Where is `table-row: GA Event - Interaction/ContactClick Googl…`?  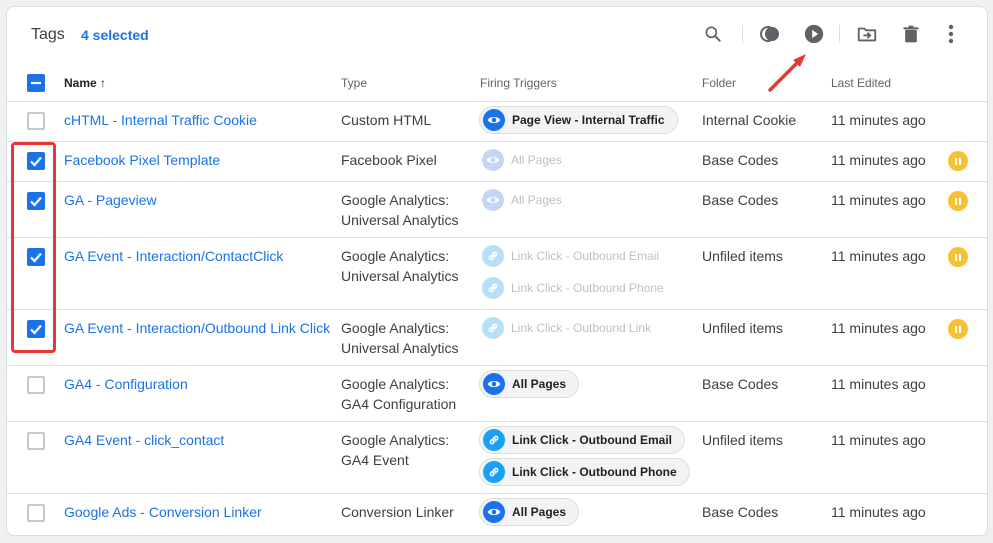
table-row: GA Event - Interaction/ContactClick Googl… is located at coordinates (497, 273).